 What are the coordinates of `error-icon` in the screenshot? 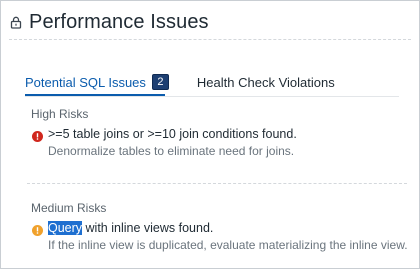 It's located at (37, 135).